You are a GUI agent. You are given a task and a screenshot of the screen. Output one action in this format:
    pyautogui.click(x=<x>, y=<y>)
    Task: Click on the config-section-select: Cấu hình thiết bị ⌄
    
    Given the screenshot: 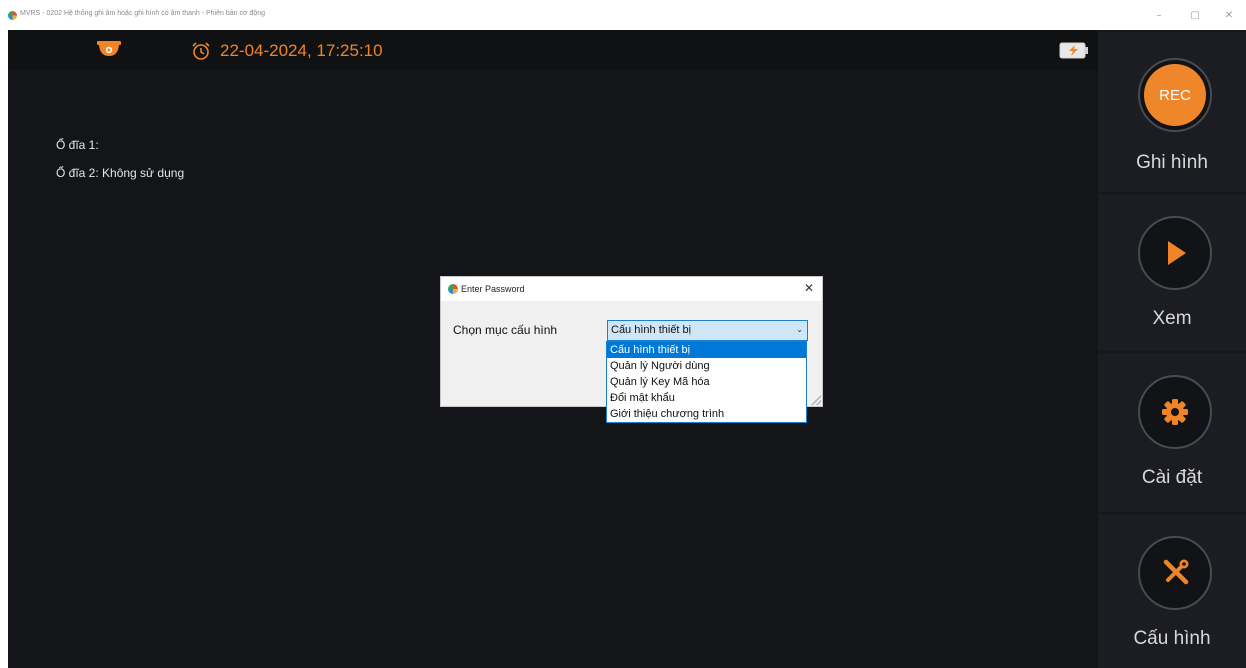 What is the action you would take?
    pyautogui.click(x=707, y=330)
    